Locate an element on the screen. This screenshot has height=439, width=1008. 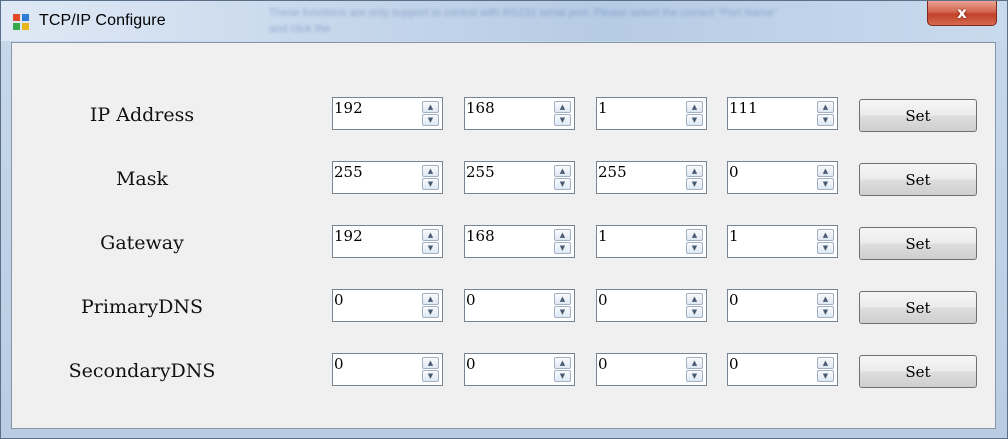
window-title: TCP/IP Configure is located at coordinates (102, 20).